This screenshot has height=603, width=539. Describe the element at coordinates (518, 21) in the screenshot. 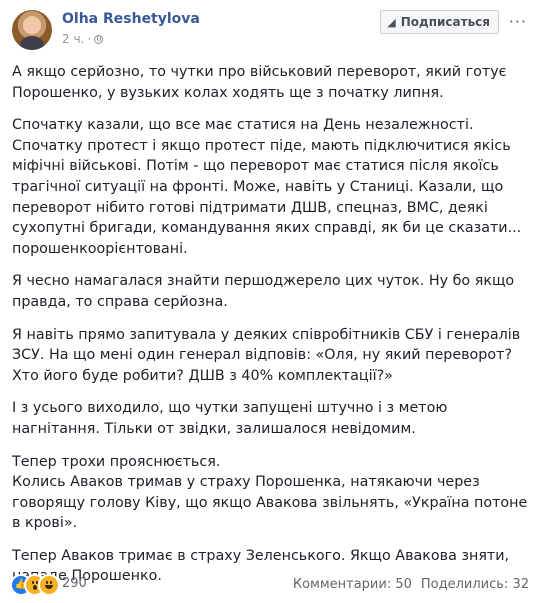

I see `more-options-icon: ···` at that location.